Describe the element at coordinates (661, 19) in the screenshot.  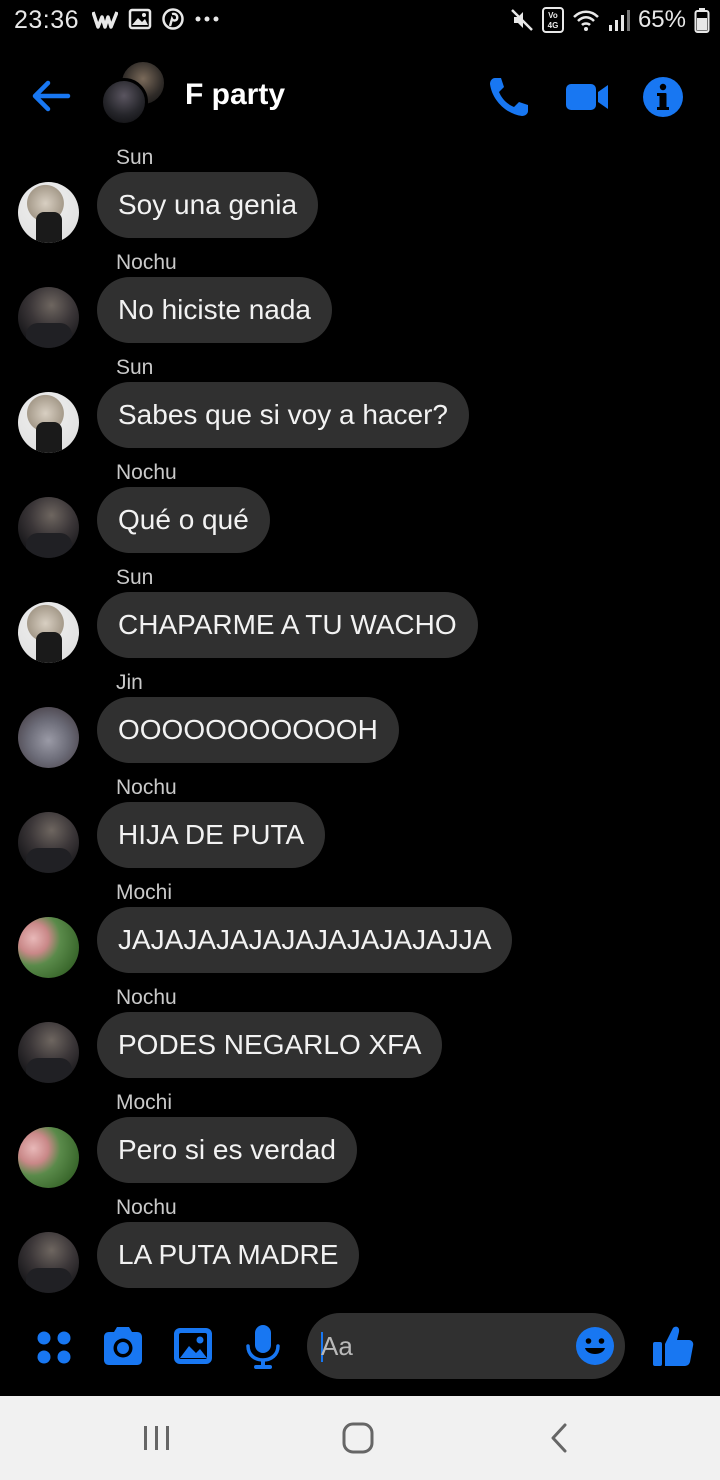
I see `battery-percent: 65%` at that location.